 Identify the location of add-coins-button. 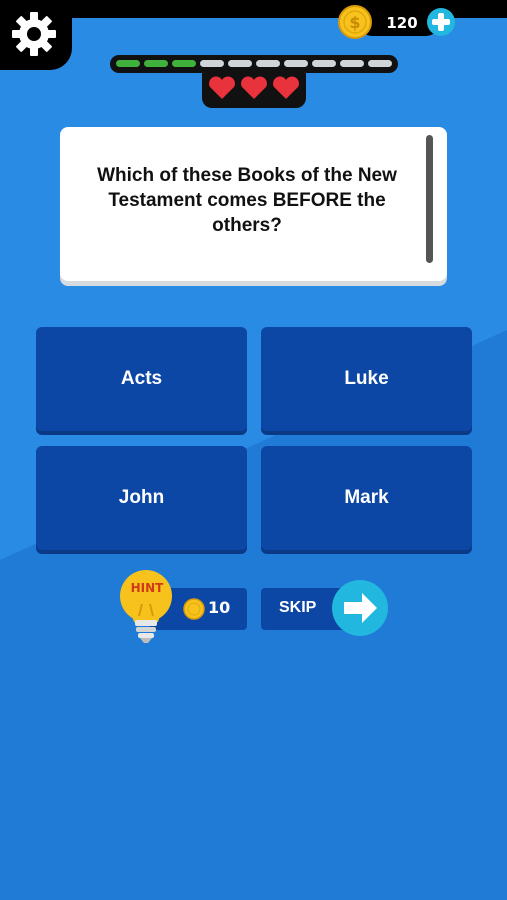
(441, 22).